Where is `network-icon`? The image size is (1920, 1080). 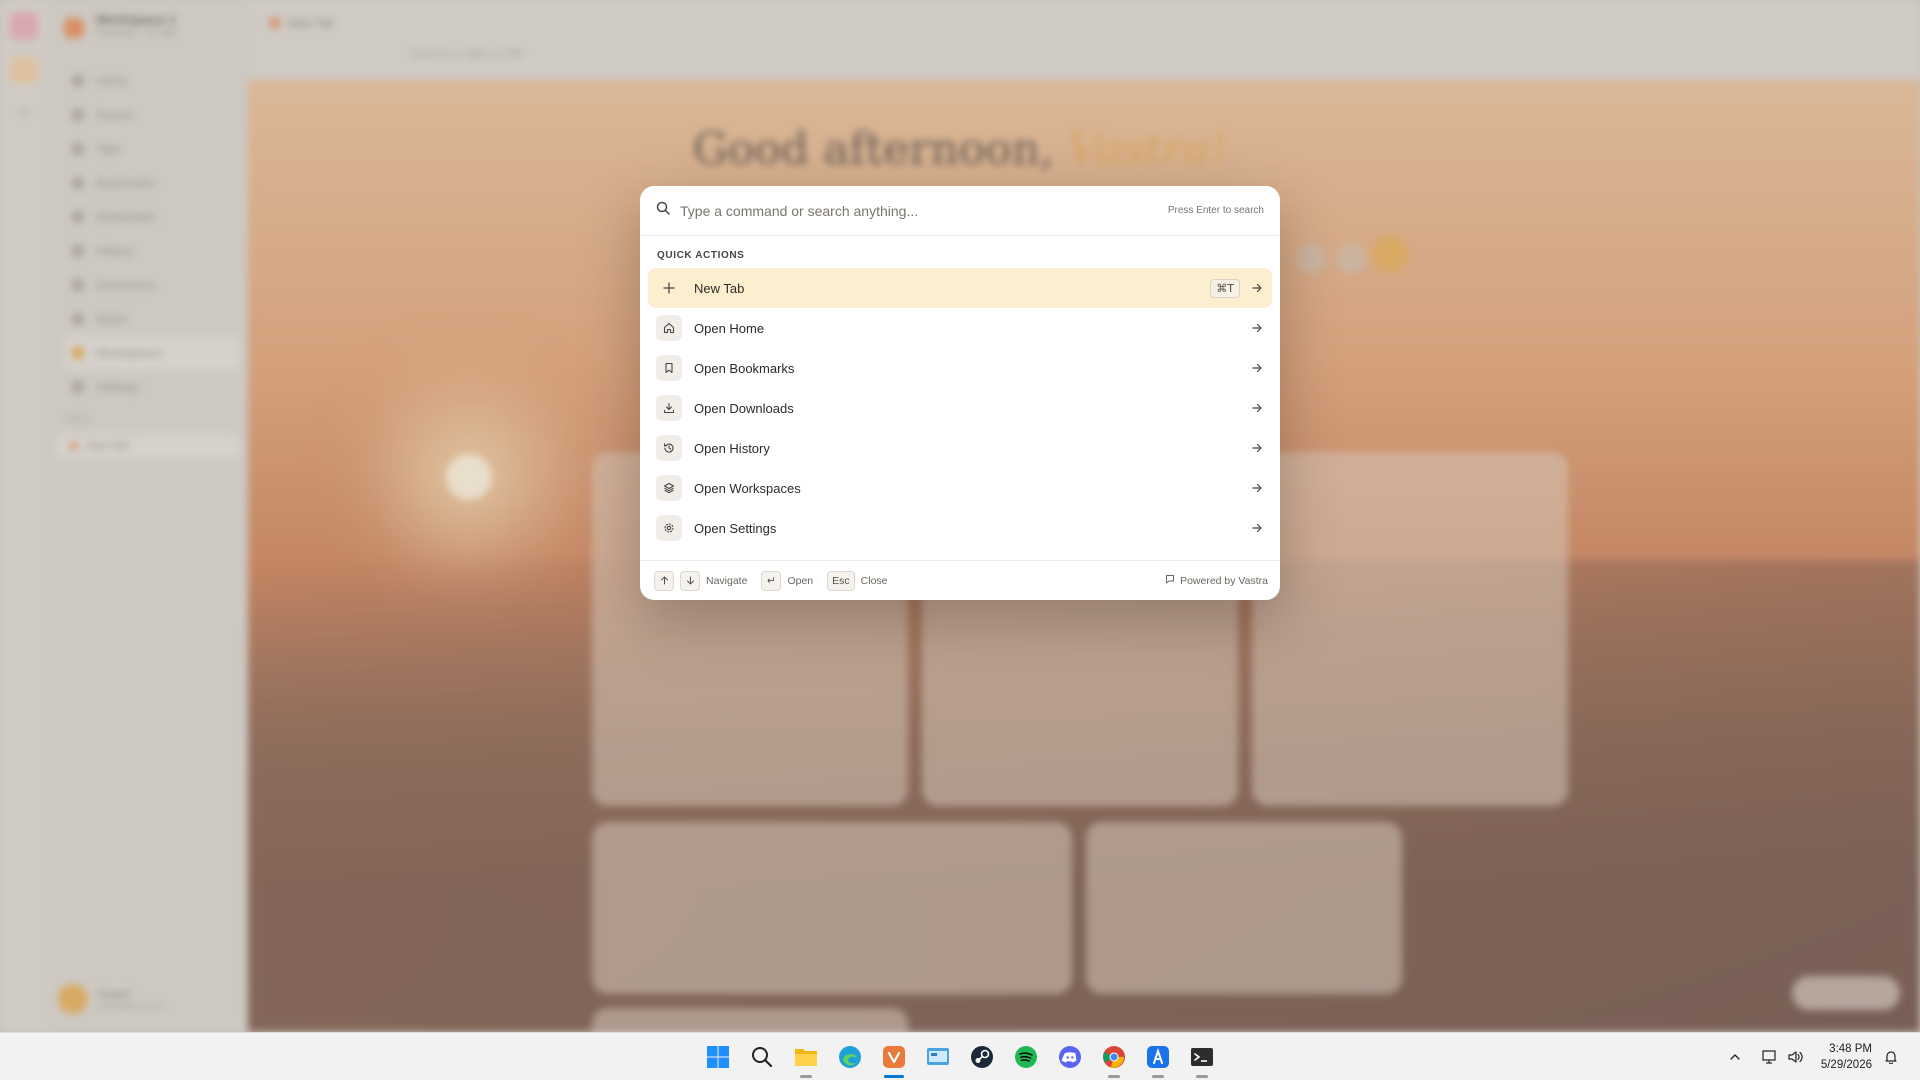 network-icon is located at coordinates (1770, 1056).